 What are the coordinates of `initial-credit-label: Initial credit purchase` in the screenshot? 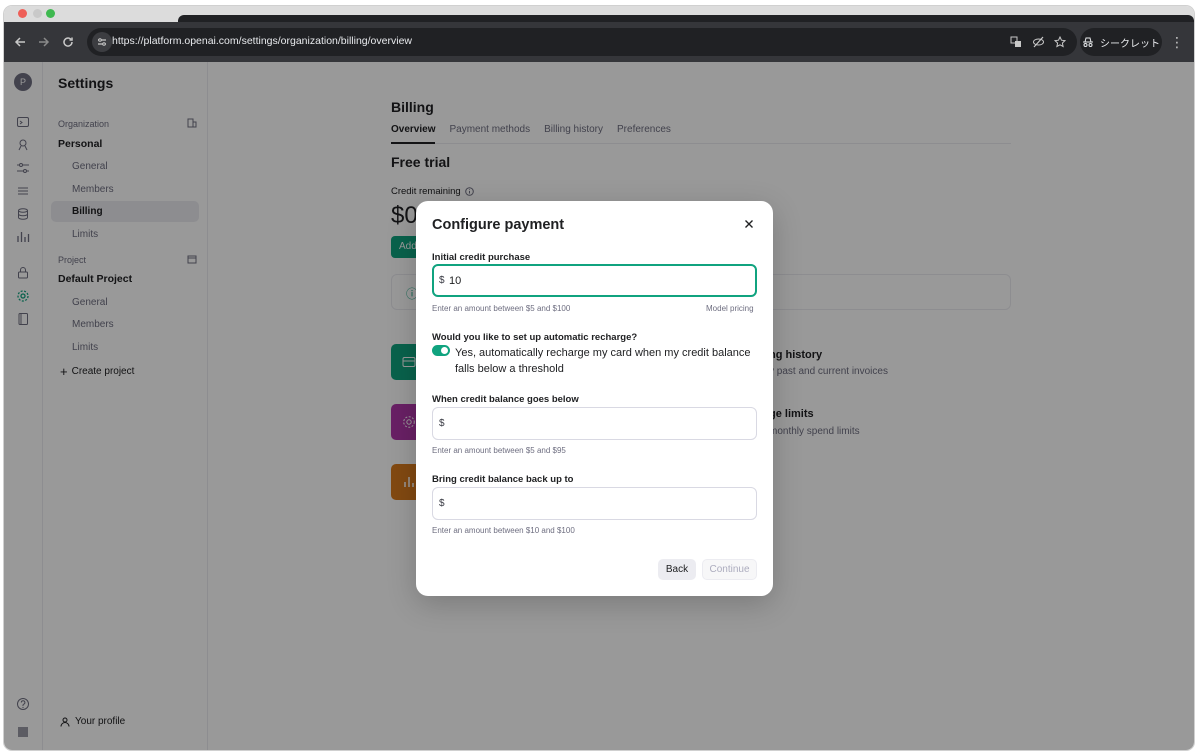 It's located at (481, 257).